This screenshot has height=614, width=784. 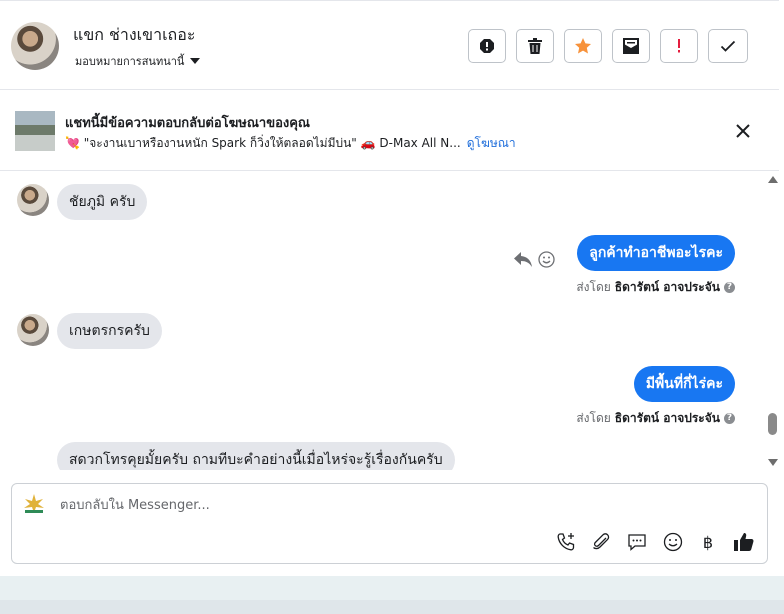 I want to click on follow-up-icon, so click(x=679, y=46).